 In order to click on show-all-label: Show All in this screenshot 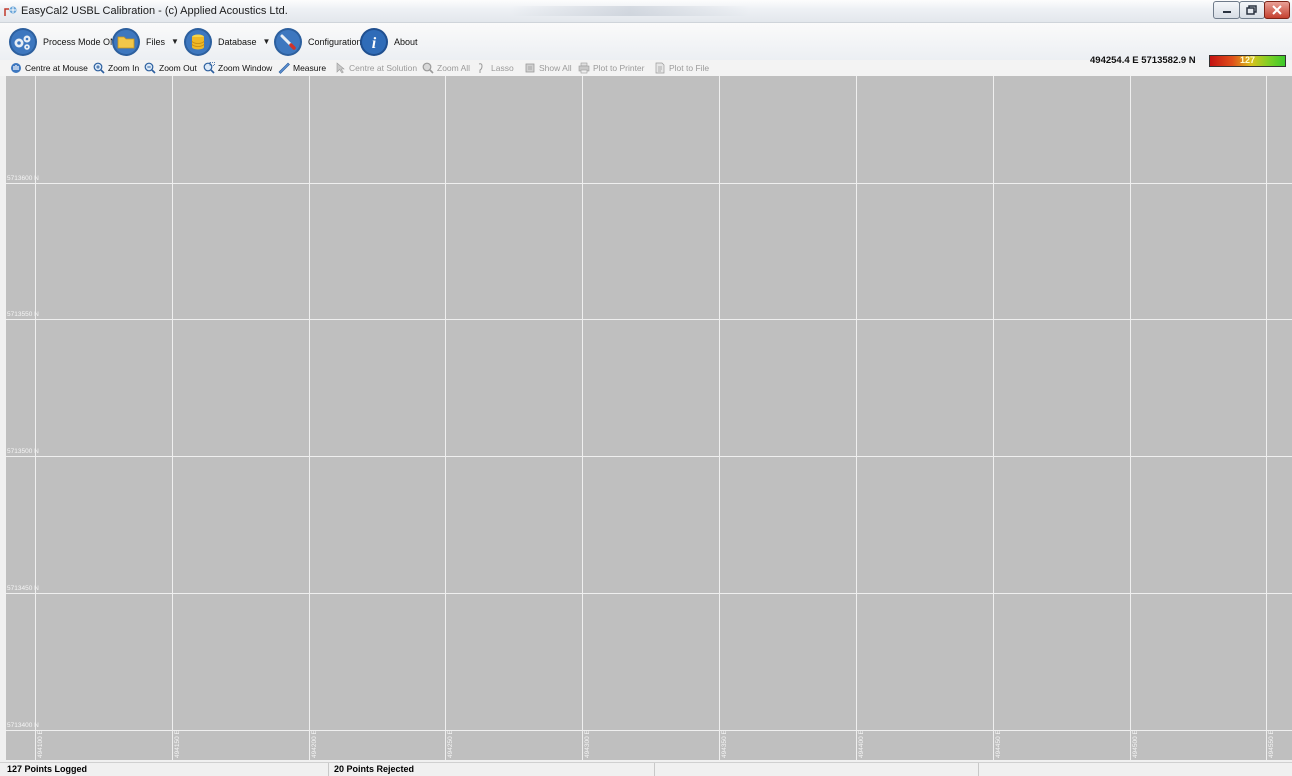, I will do `click(555, 68)`.